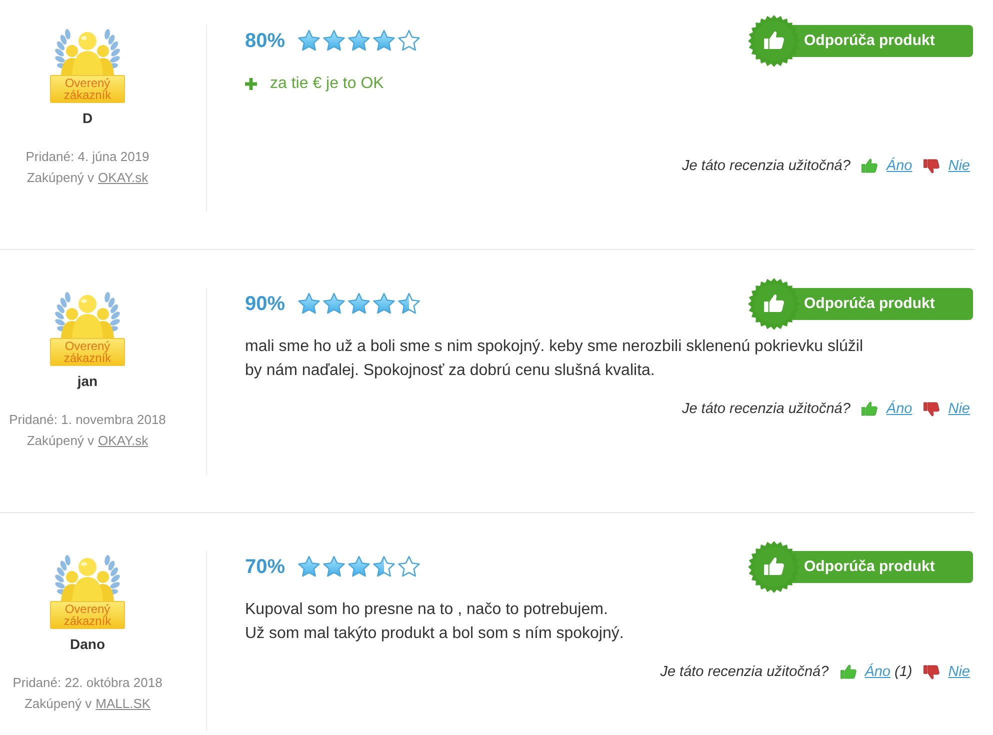  I want to click on added-date: Pridané: 4. júna 2019, so click(88, 157).